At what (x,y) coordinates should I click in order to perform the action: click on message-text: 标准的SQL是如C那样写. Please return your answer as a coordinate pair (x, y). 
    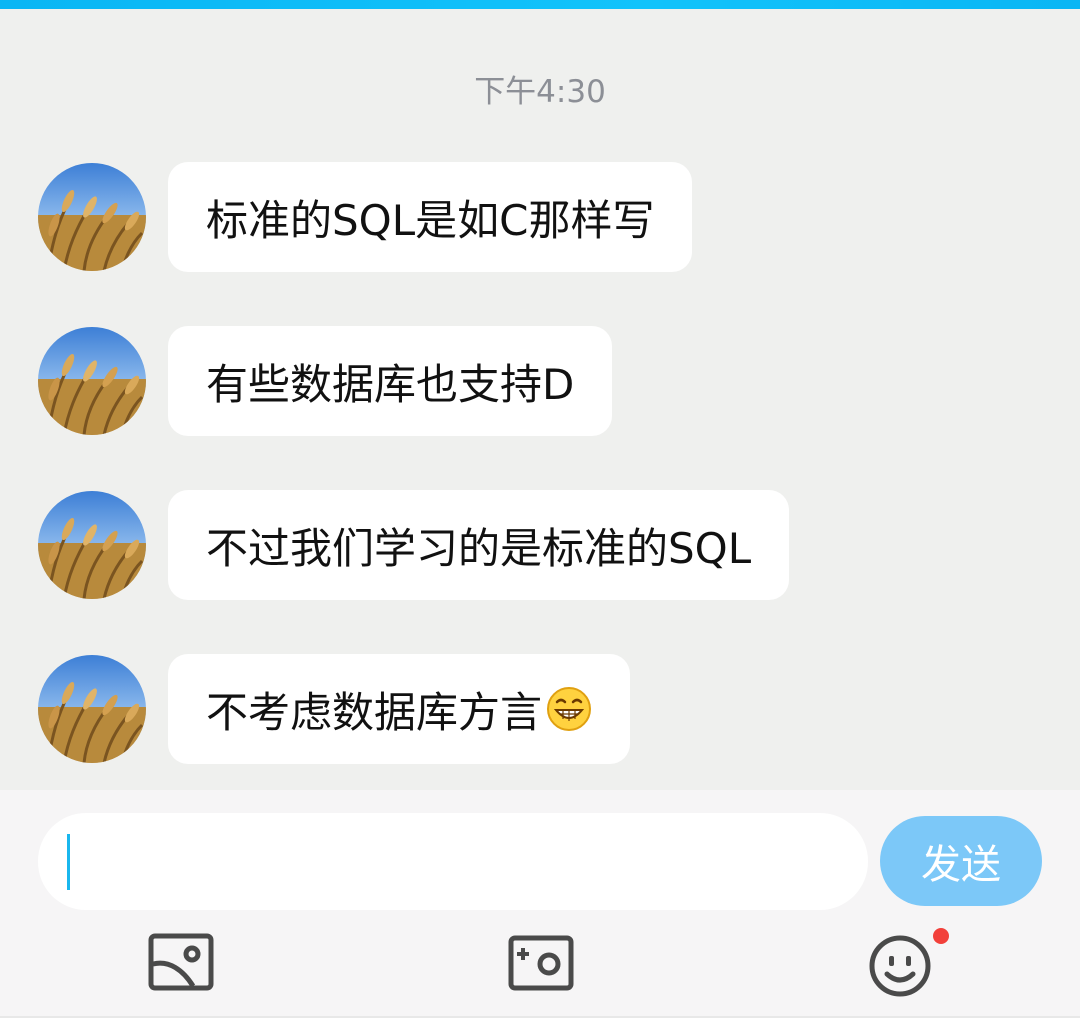
    Looking at the image, I should click on (430, 220).